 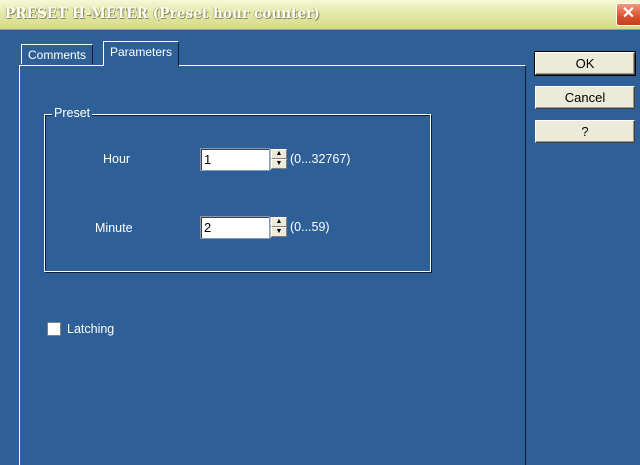 I want to click on tab-parameters: Parameters, so click(x=141, y=53).